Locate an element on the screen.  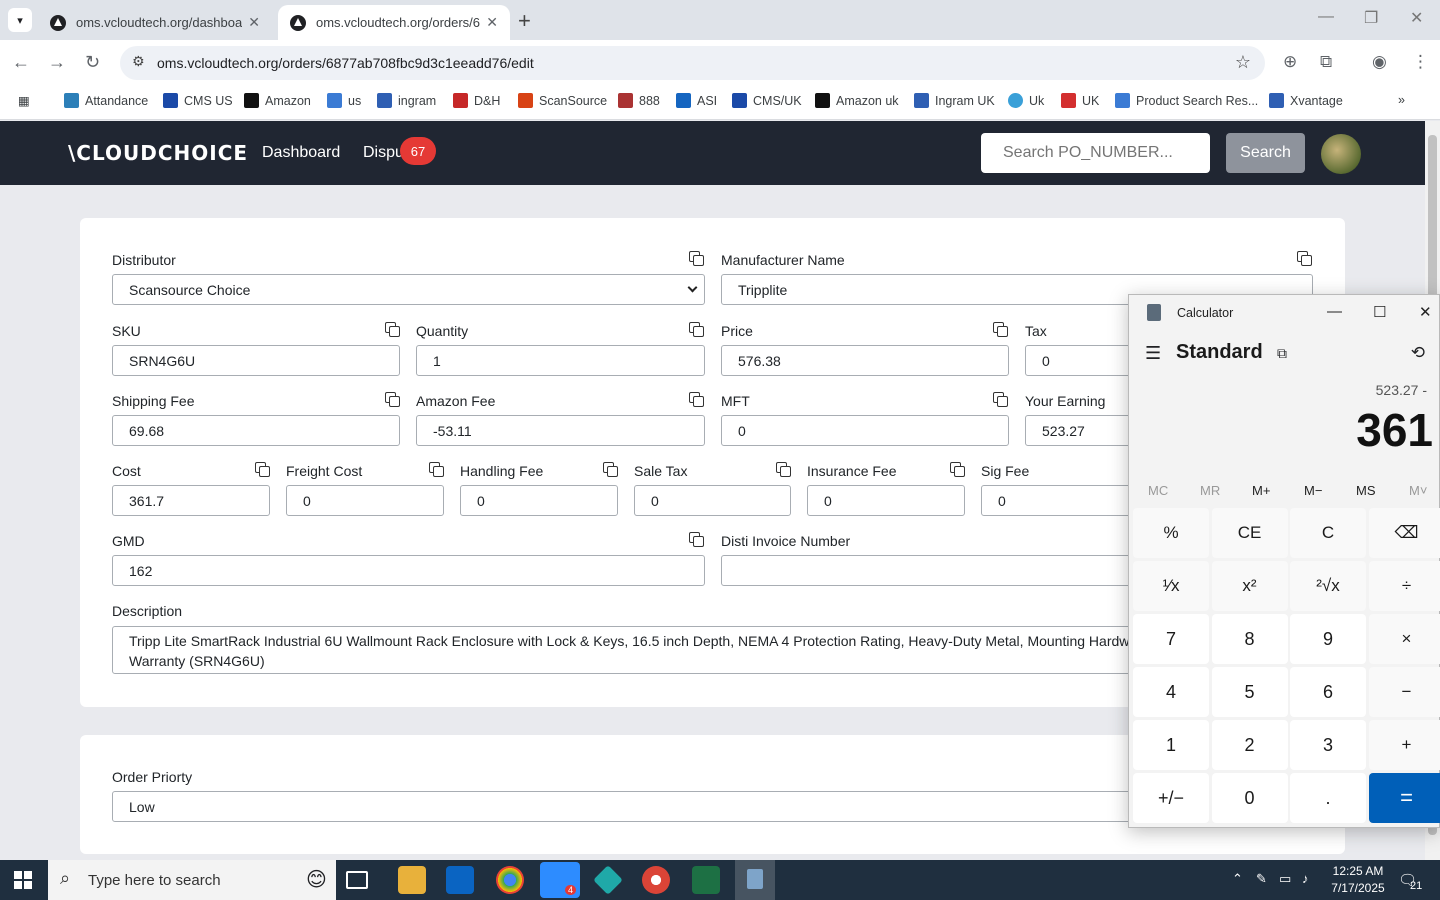
key-decimal-button: . is located at coordinates (1328, 798).